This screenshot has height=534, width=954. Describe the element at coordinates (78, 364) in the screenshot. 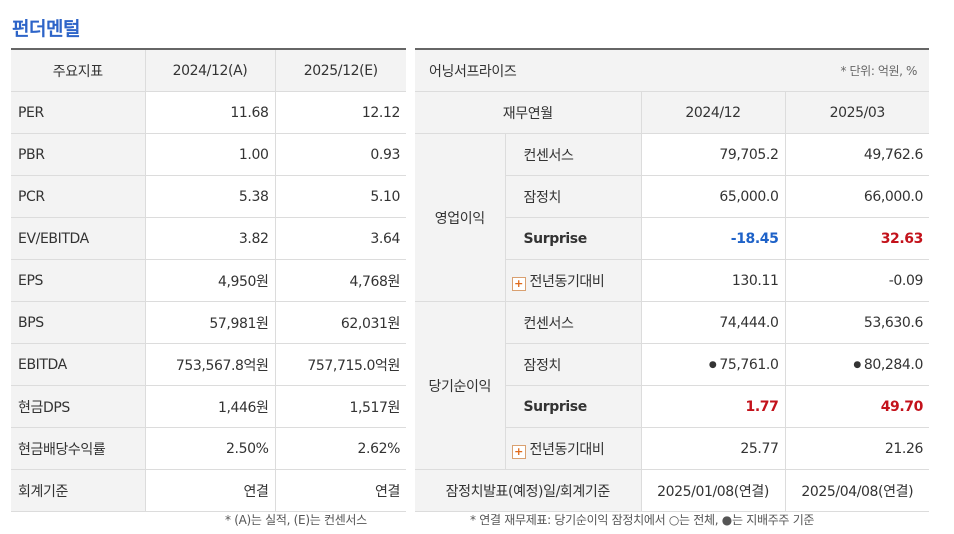

I see `row-label: EBITDA` at that location.